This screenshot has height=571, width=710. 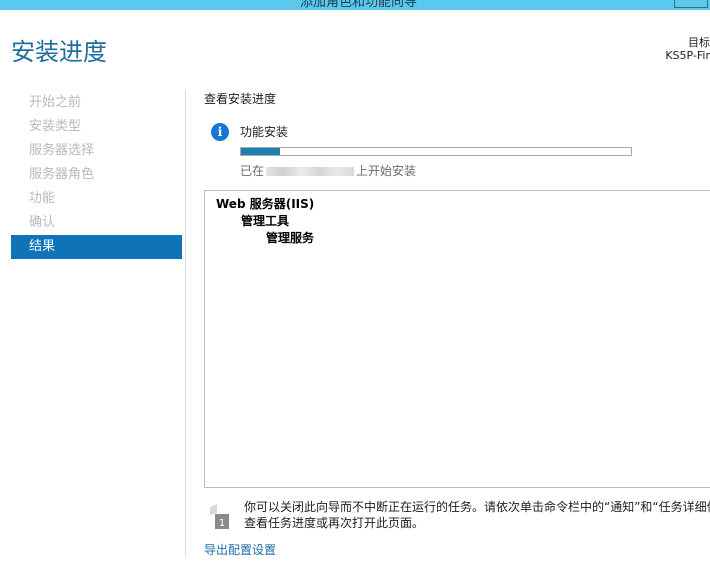 What do you see at coordinates (59, 52) in the screenshot?
I see `page-title: 安装进度` at bounding box center [59, 52].